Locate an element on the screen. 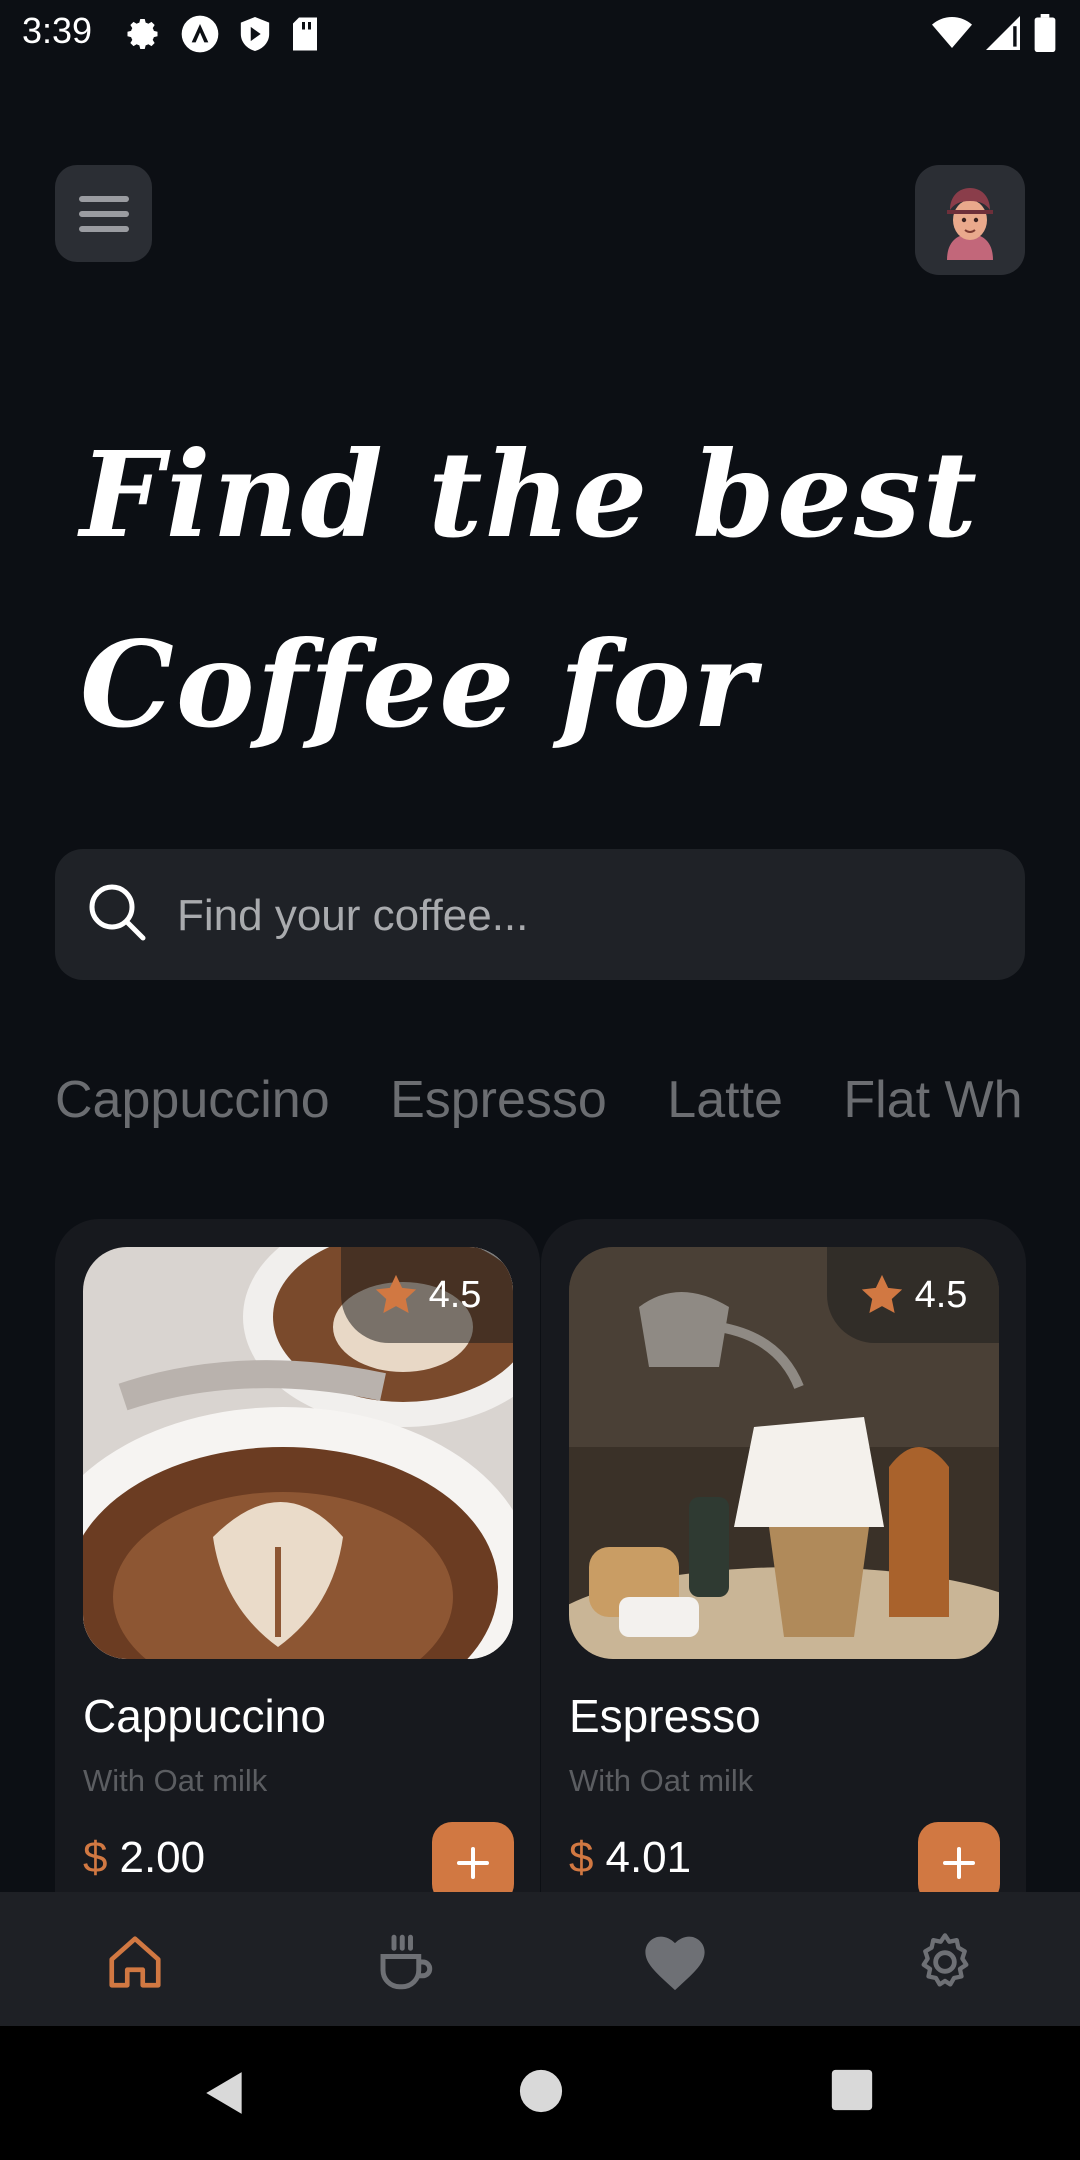 The width and height of the screenshot is (1080, 2160). cup-icon is located at coordinates (406, 1962).